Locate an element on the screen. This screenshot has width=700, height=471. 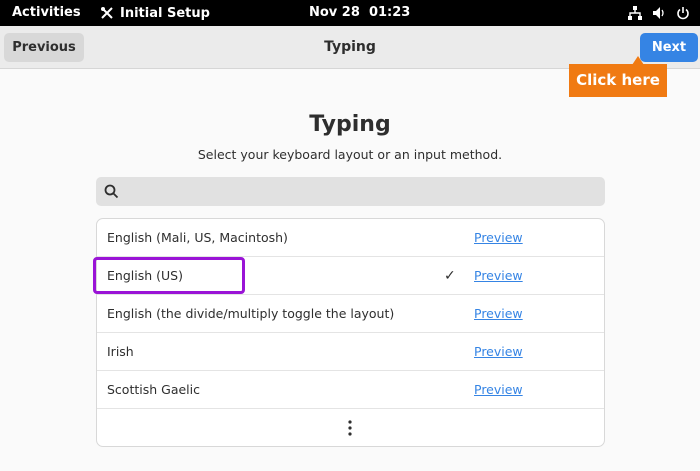
next-button: Next is located at coordinates (669, 47).